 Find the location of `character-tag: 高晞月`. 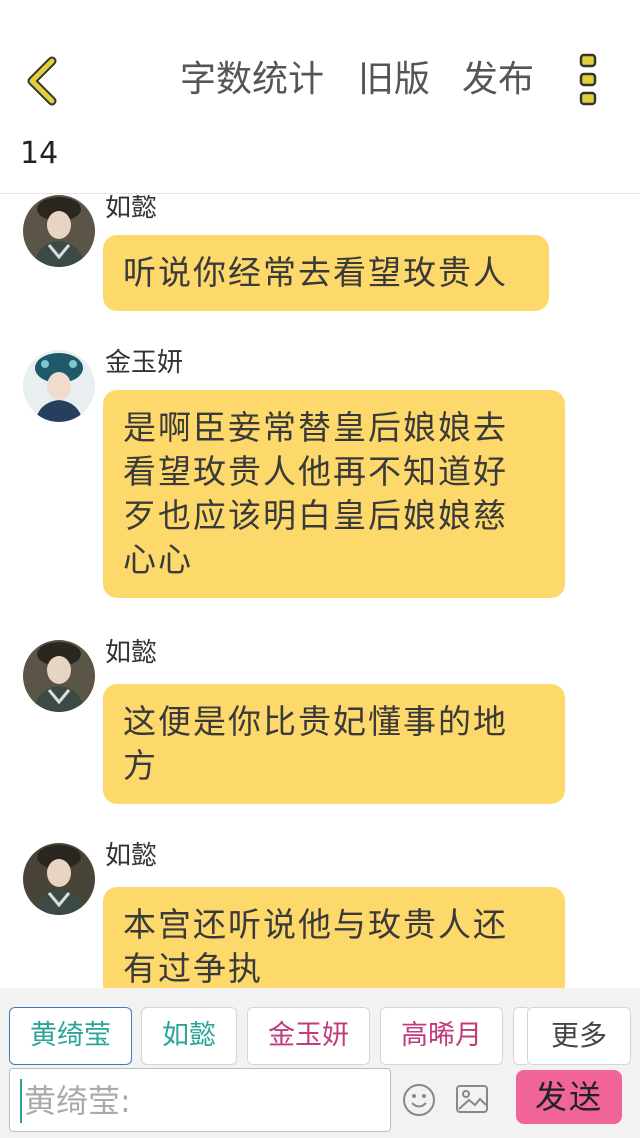

character-tag: 高晞月 is located at coordinates (441, 1036).